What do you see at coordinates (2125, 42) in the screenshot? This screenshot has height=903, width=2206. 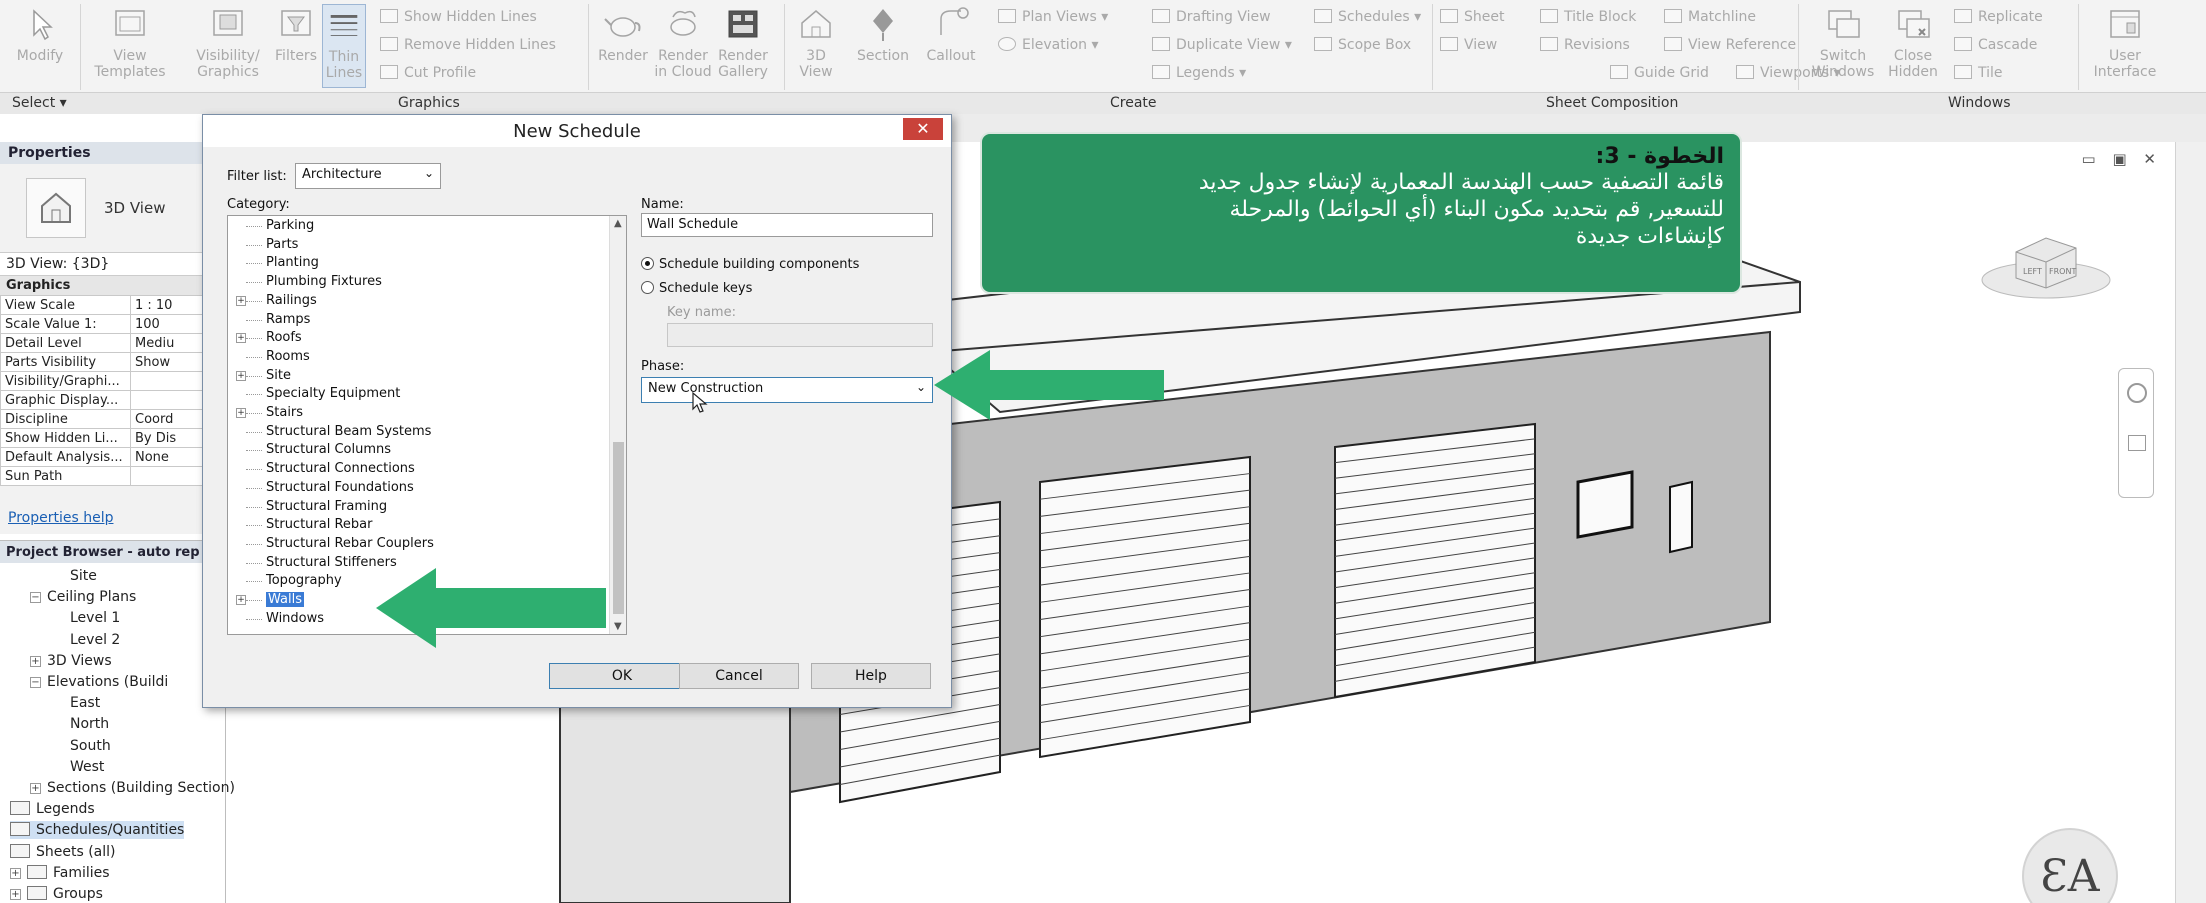 I see `user-interface-button: User Interface` at bounding box center [2125, 42].